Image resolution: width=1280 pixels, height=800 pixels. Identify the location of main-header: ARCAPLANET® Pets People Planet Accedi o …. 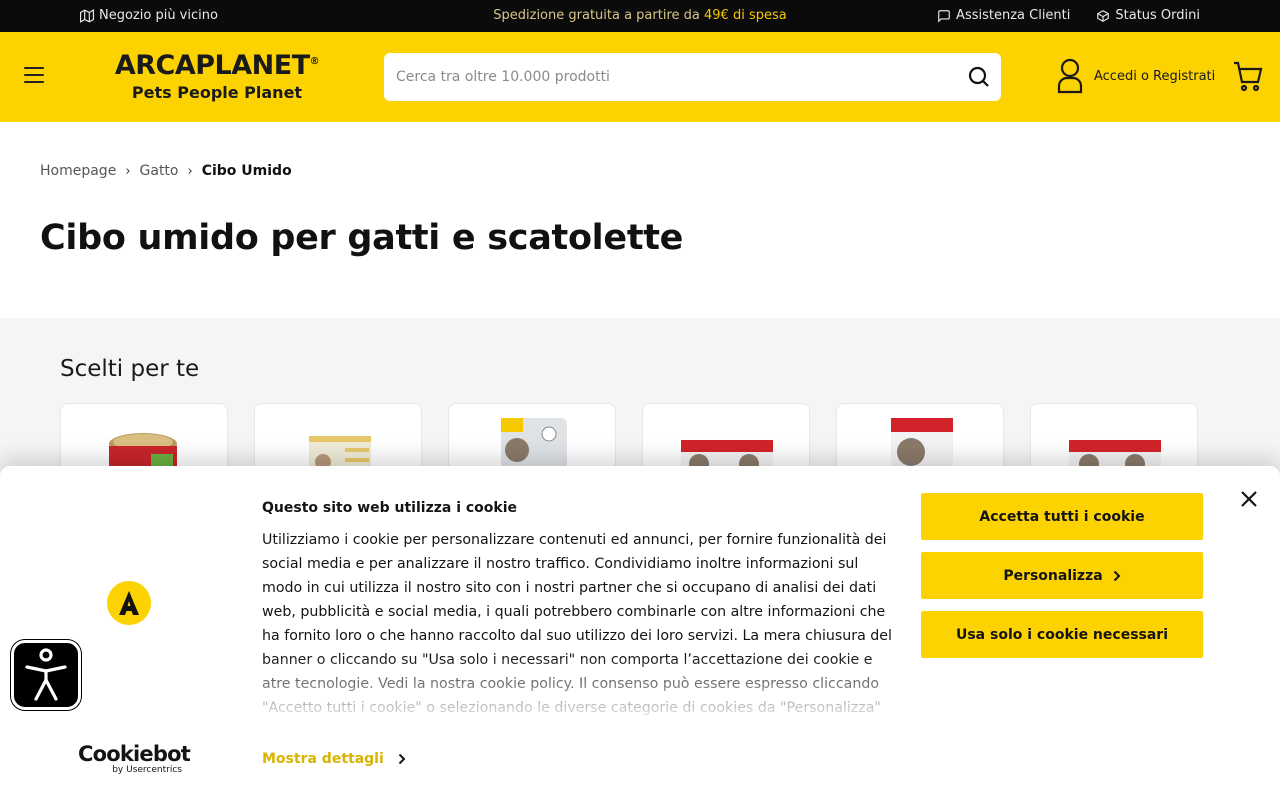
(640, 77).